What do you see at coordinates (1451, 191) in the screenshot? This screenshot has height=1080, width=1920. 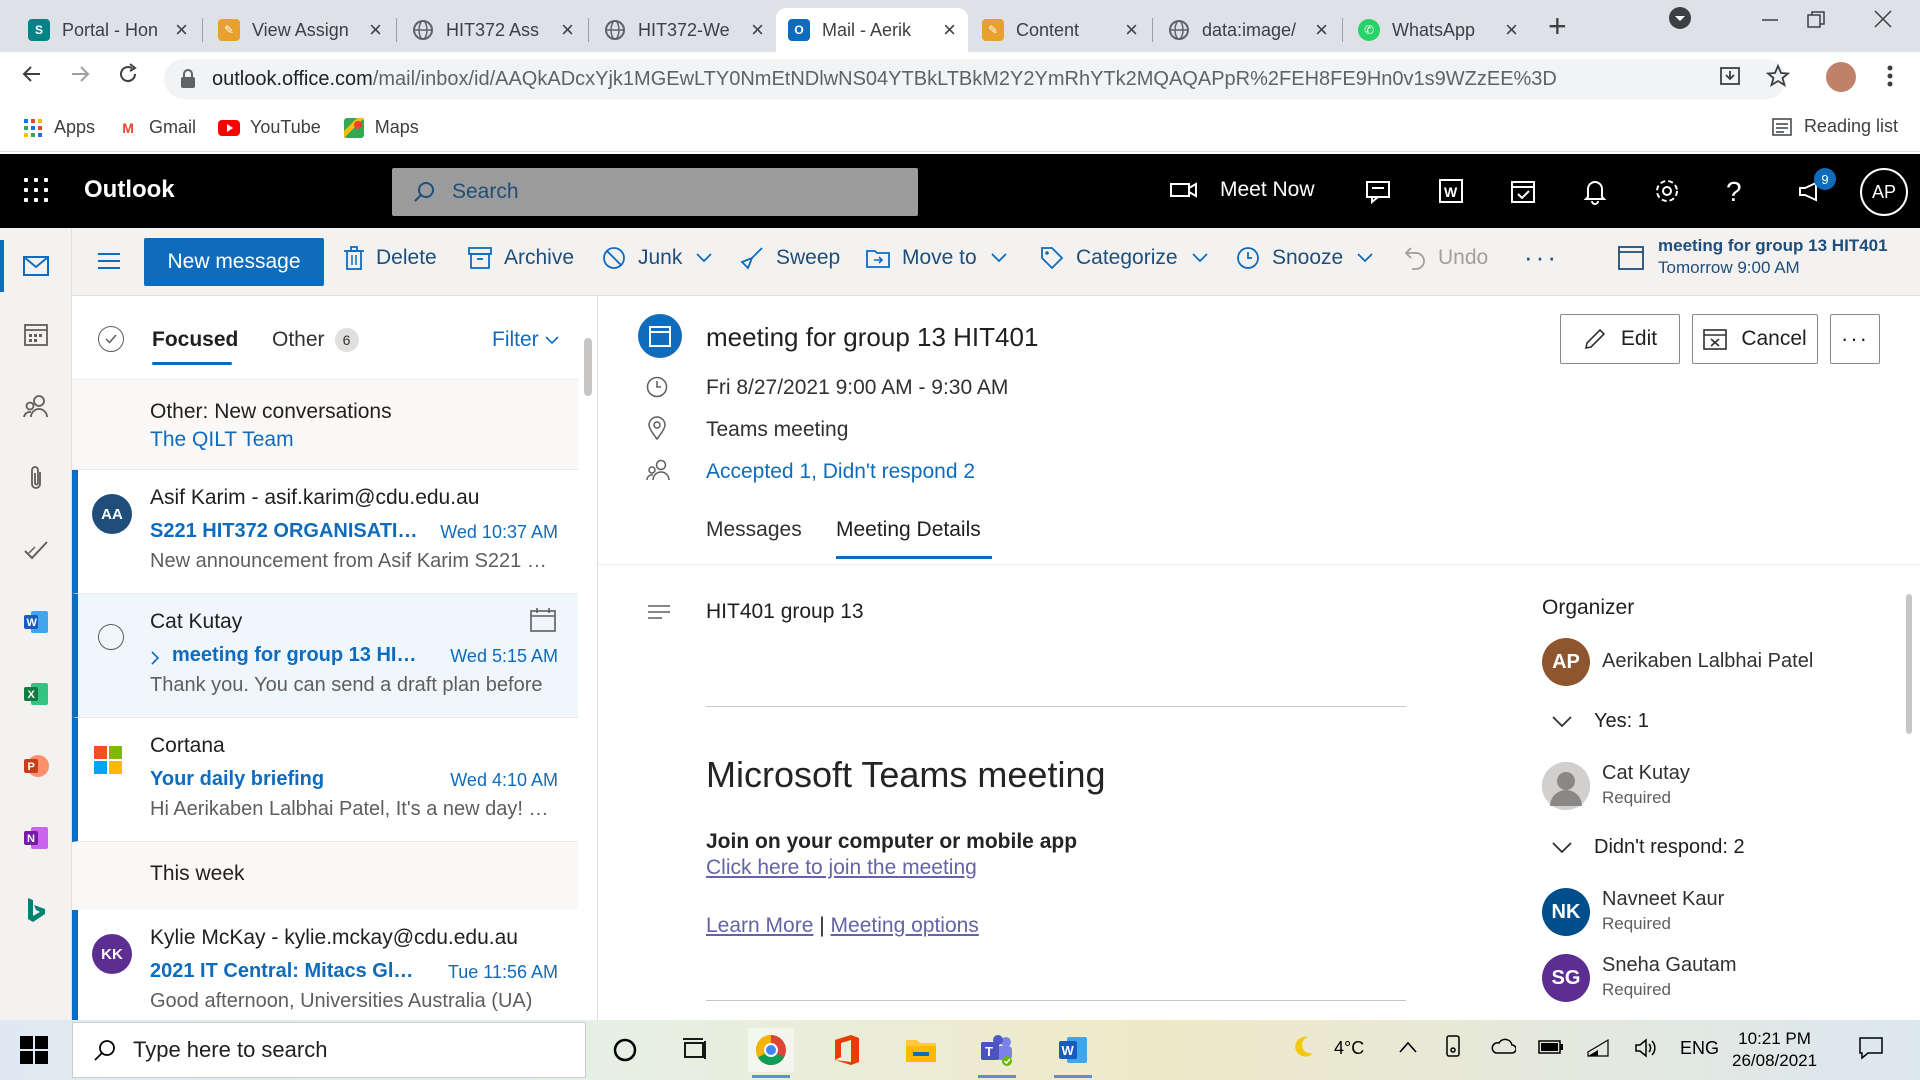 I see `word-online-icon: W` at bounding box center [1451, 191].